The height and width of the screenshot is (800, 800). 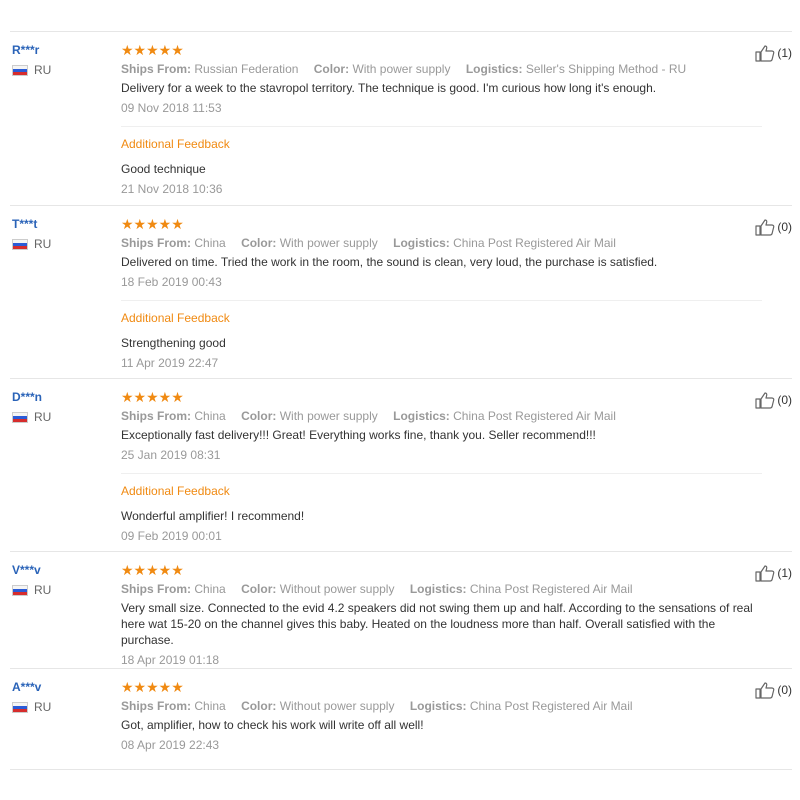 What do you see at coordinates (246, 69) in the screenshot?
I see `ships-from-value: Russian Federation` at bounding box center [246, 69].